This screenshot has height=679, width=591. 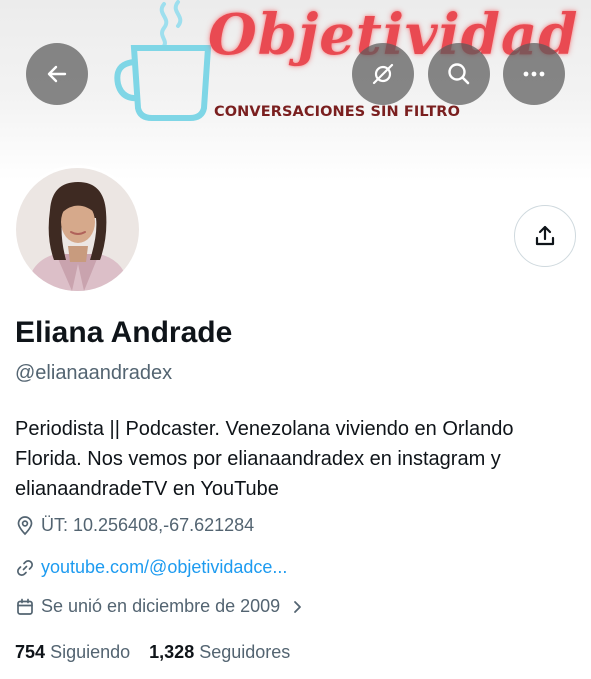 I want to click on following-count: 754, so click(x=30, y=652).